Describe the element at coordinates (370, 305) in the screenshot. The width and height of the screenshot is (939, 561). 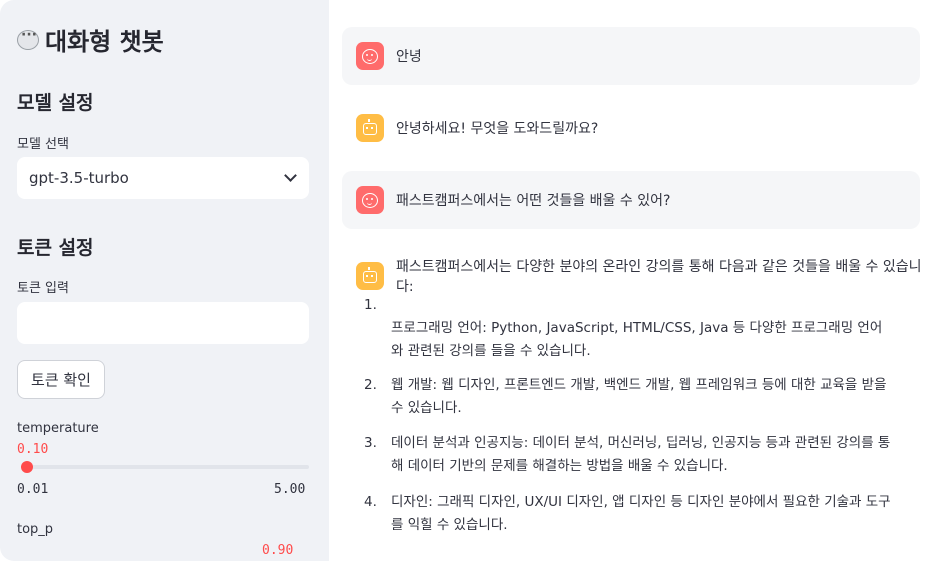
I see `list-number: 1.` at that location.